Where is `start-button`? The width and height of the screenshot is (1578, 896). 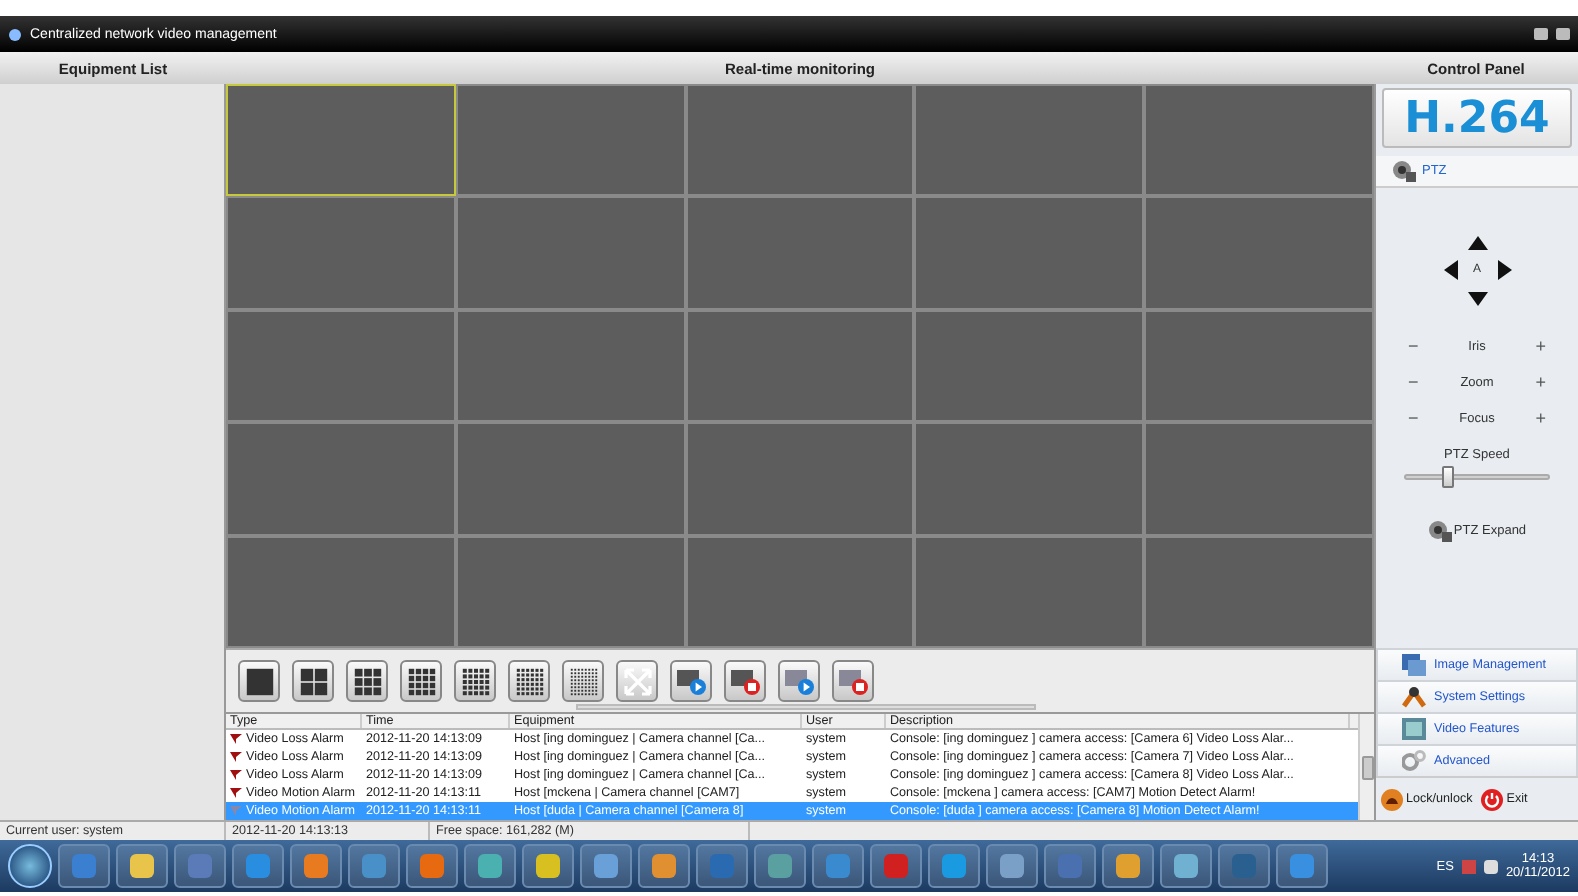 start-button is located at coordinates (30, 866).